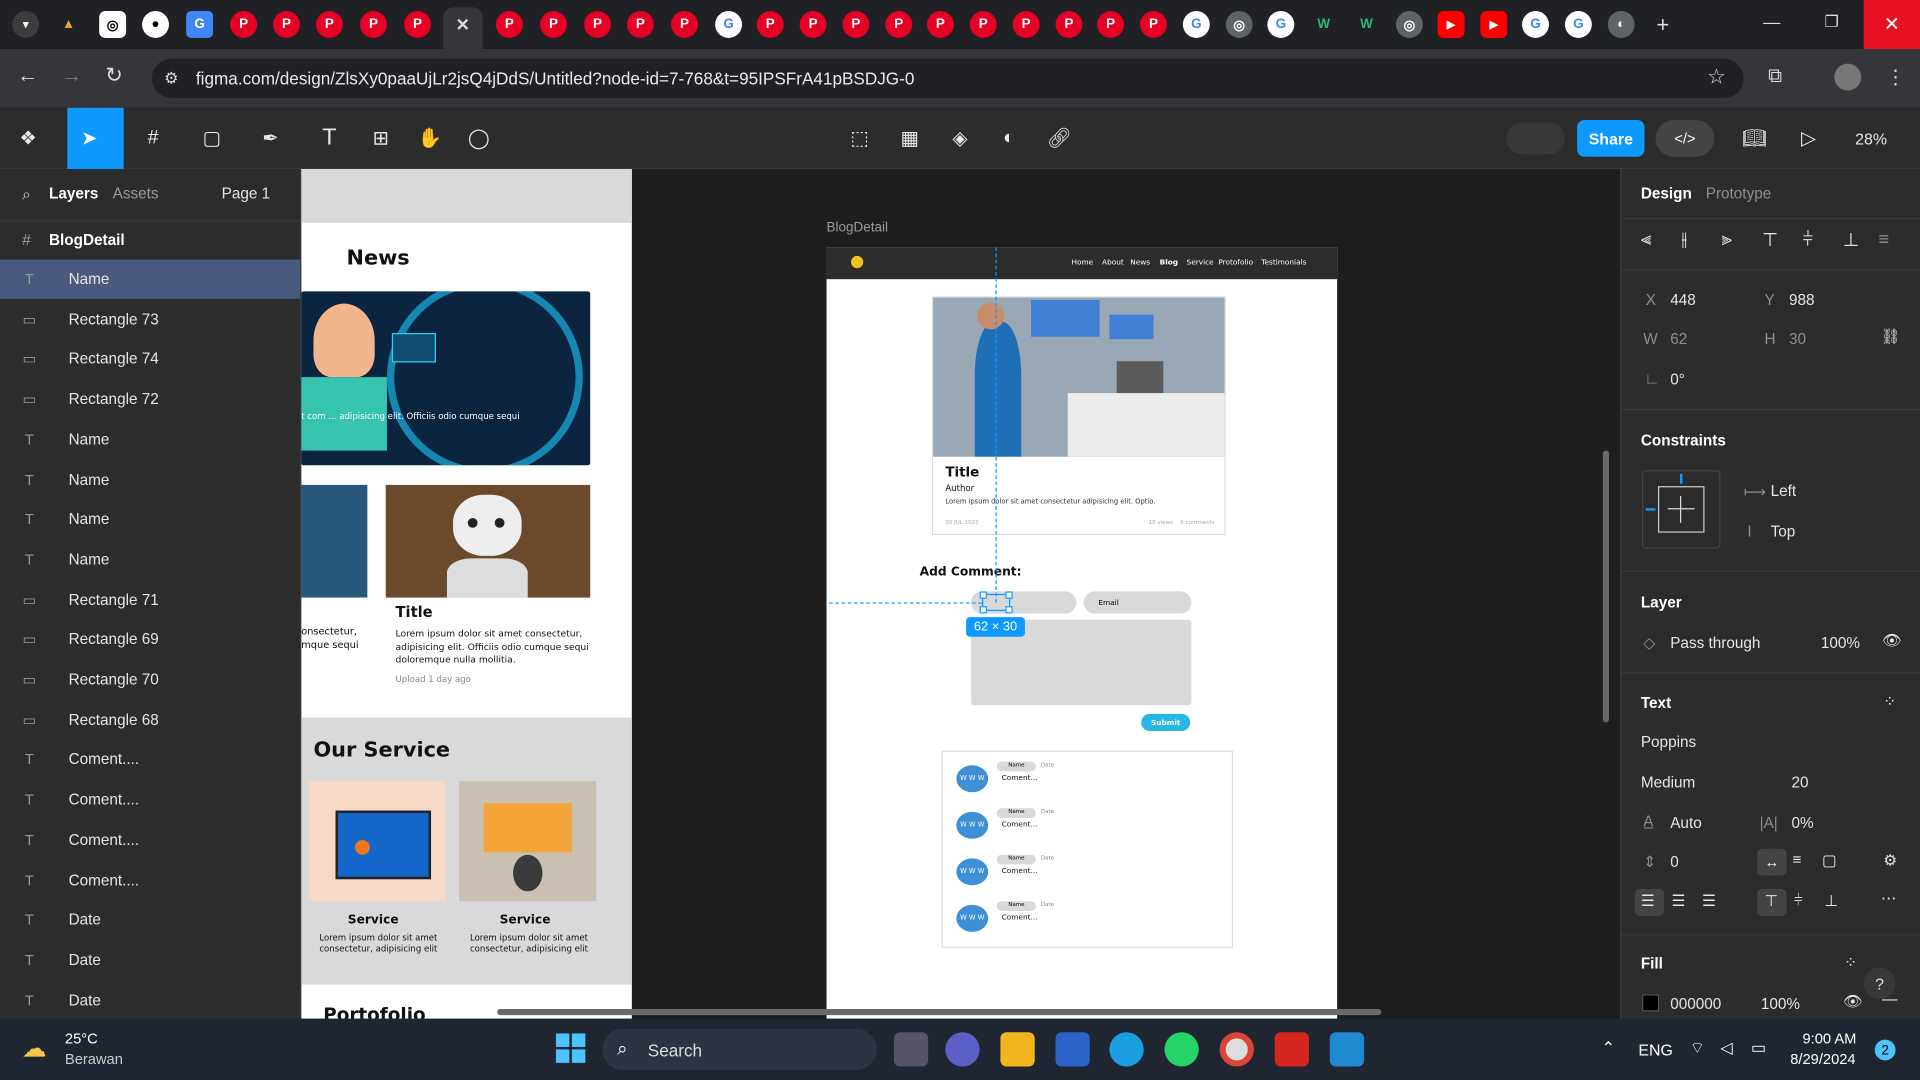 The width and height of the screenshot is (1920, 1080). I want to click on tab-assets: Assets, so click(136, 193).